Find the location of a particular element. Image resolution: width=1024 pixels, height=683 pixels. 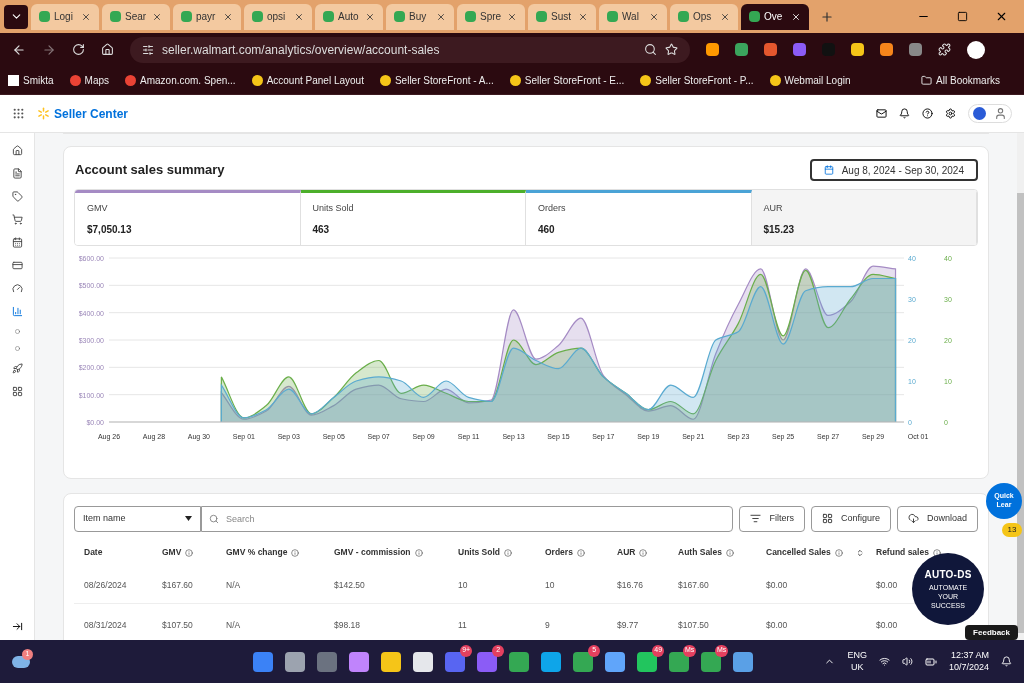

bookmark: Webmail Login is located at coordinates (817, 80).